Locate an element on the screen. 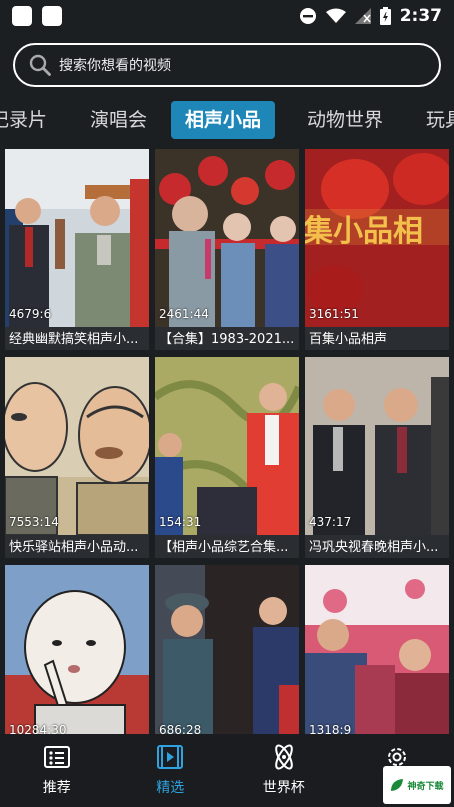 This screenshot has width=454, height=807. video-card: 10284:30 is located at coordinates (77, 649).